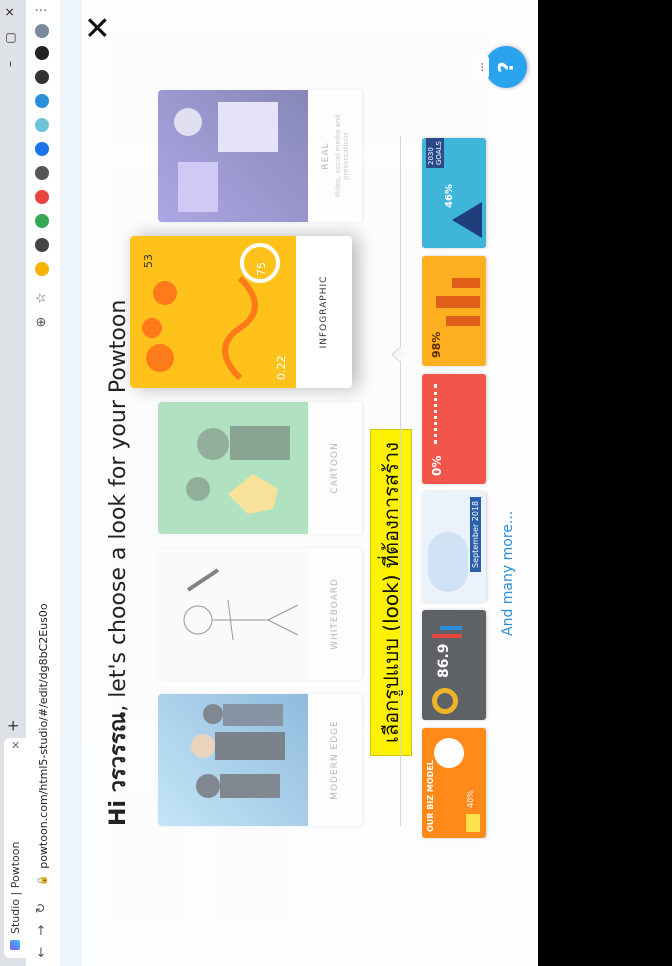 The height and width of the screenshot is (966, 672). What do you see at coordinates (483, 67) in the screenshot?
I see `help-menu-dots: ···` at bounding box center [483, 67].